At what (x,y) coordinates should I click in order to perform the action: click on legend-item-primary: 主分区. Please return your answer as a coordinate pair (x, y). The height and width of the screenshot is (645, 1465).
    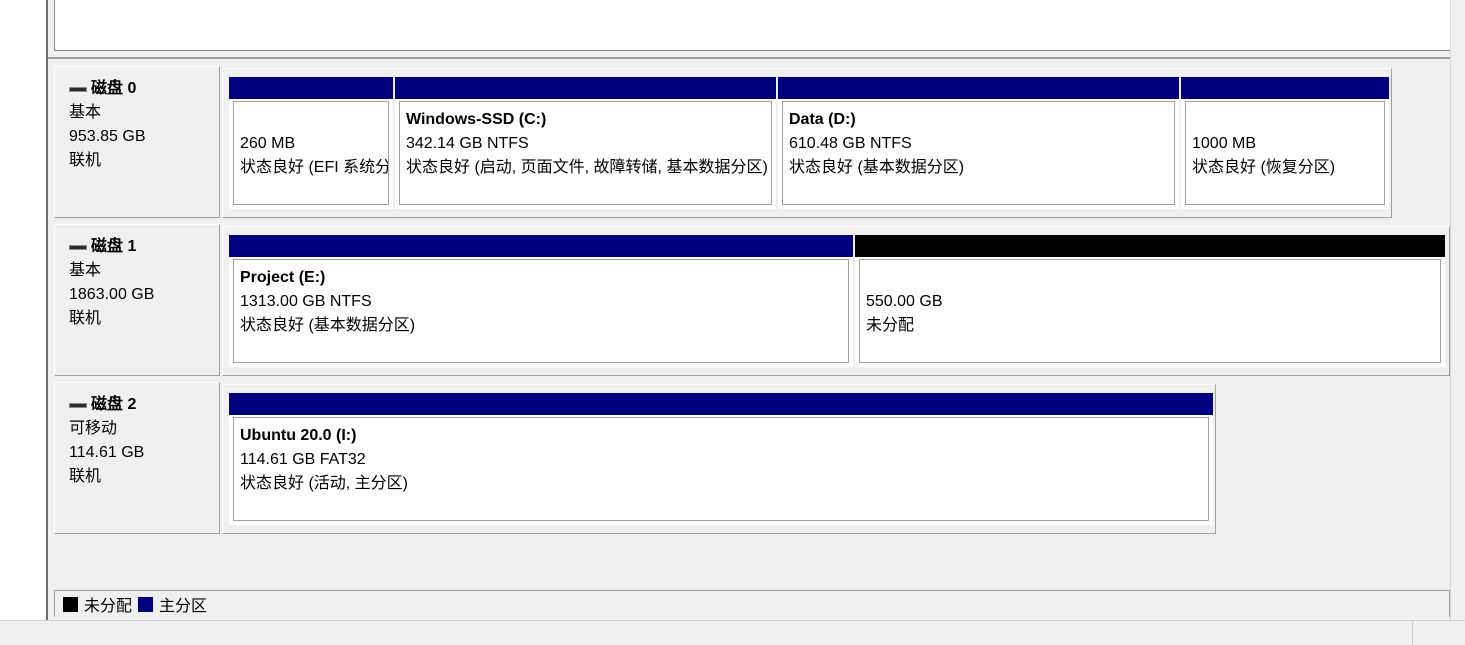
    Looking at the image, I should click on (172, 604).